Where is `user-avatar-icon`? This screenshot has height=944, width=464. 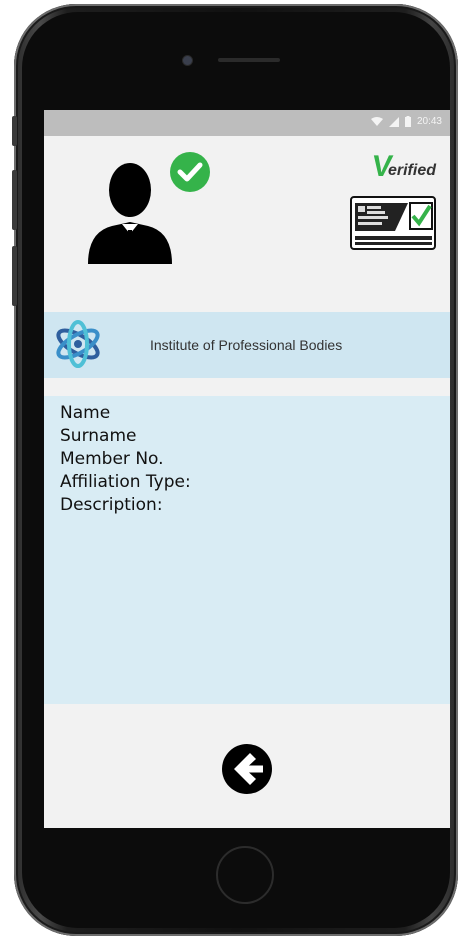
user-avatar-icon is located at coordinates (130, 213).